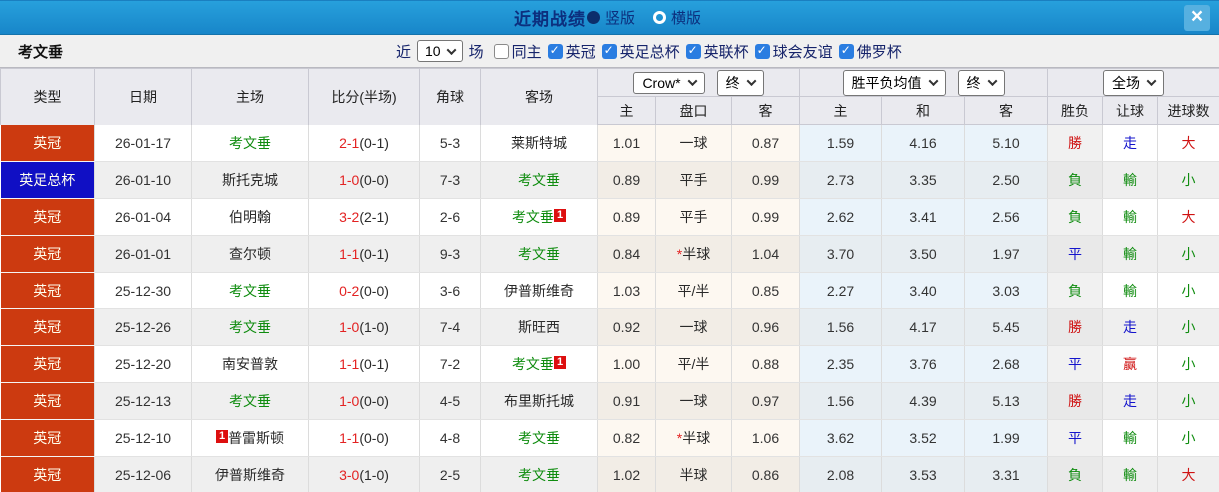 Image resolution: width=1219 pixels, height=492 pixels. I want to click on radio-vertical-label: 竖版, so click(620, 17).